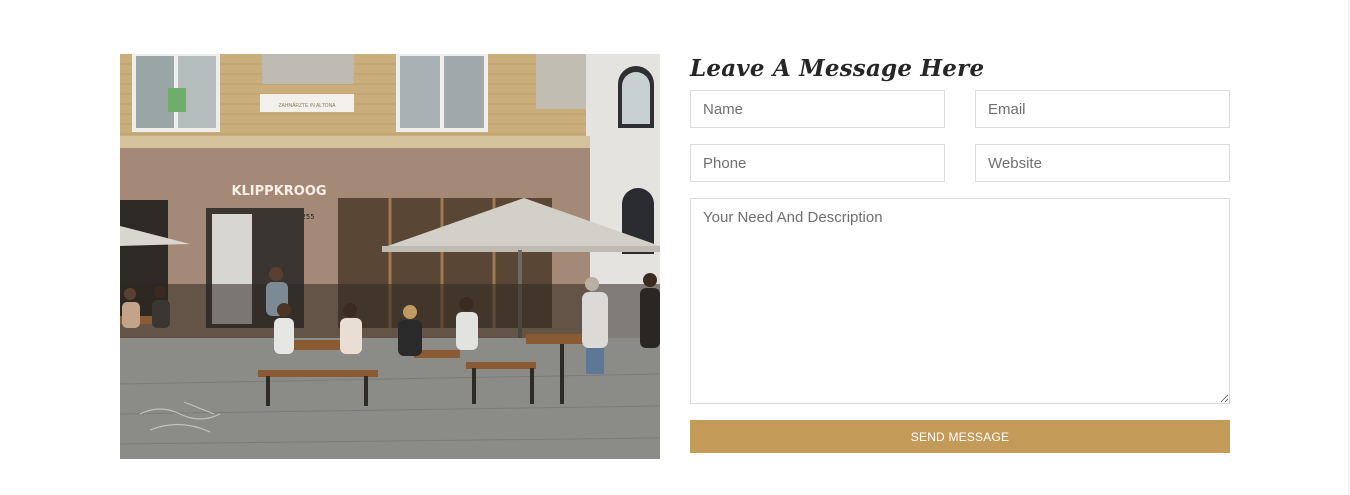  What do you see at coordinates (1102, 109) in the screenshot?
I see `email-input` at bounding box center [1102, 109].